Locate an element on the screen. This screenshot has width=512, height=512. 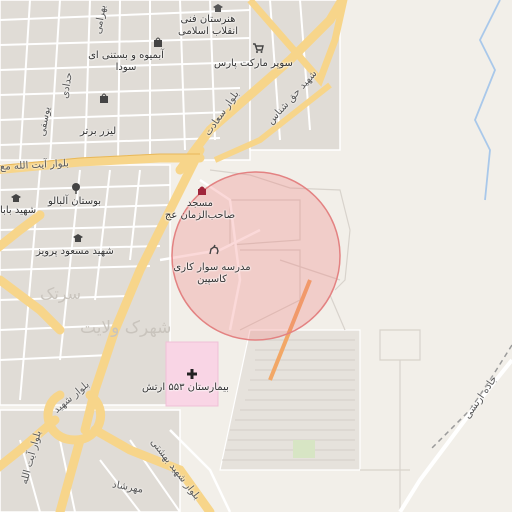
shopping-cart-icon is located at coordinates (258, 48).